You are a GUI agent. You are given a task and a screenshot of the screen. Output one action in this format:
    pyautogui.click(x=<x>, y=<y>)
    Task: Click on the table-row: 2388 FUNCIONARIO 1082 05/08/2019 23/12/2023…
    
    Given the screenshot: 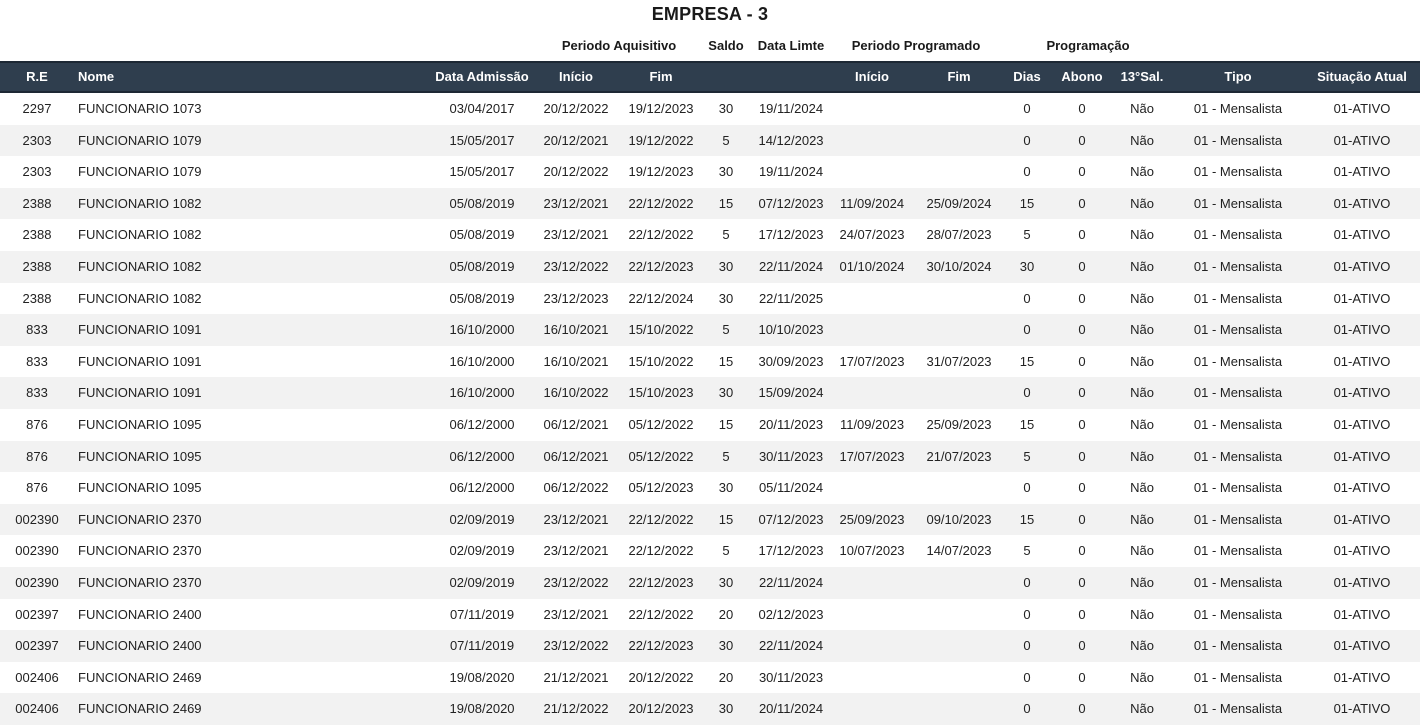 What is the action you would take?
    pyautogui.click(x=710, y=298)
    